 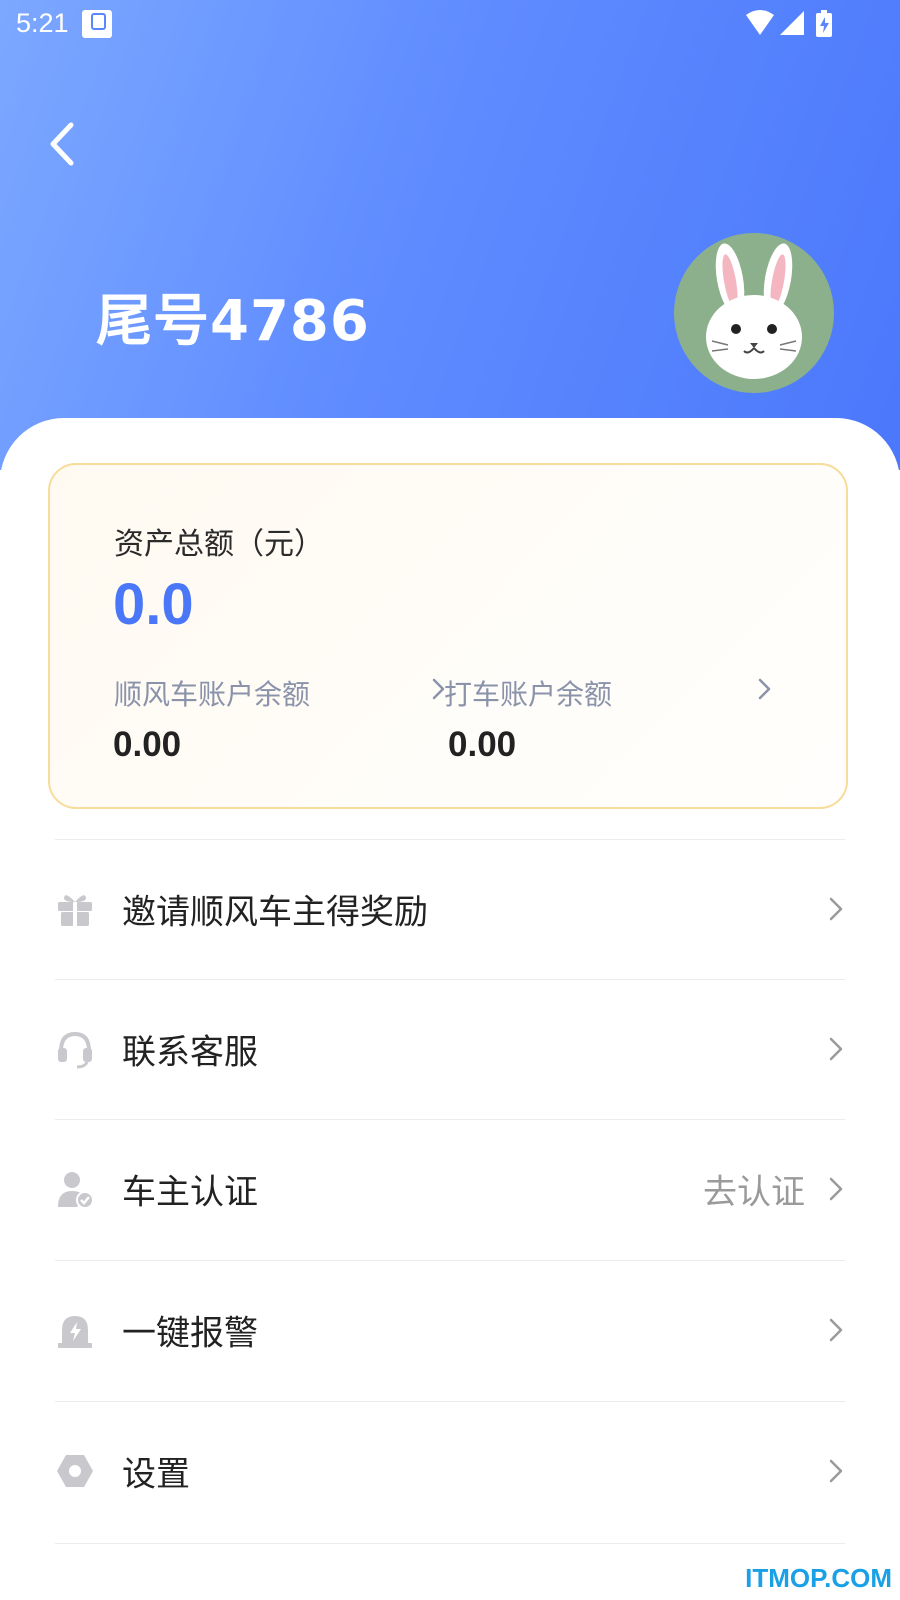 I want to click on profile-name: 尾号4786, so click(x=233, y=321).